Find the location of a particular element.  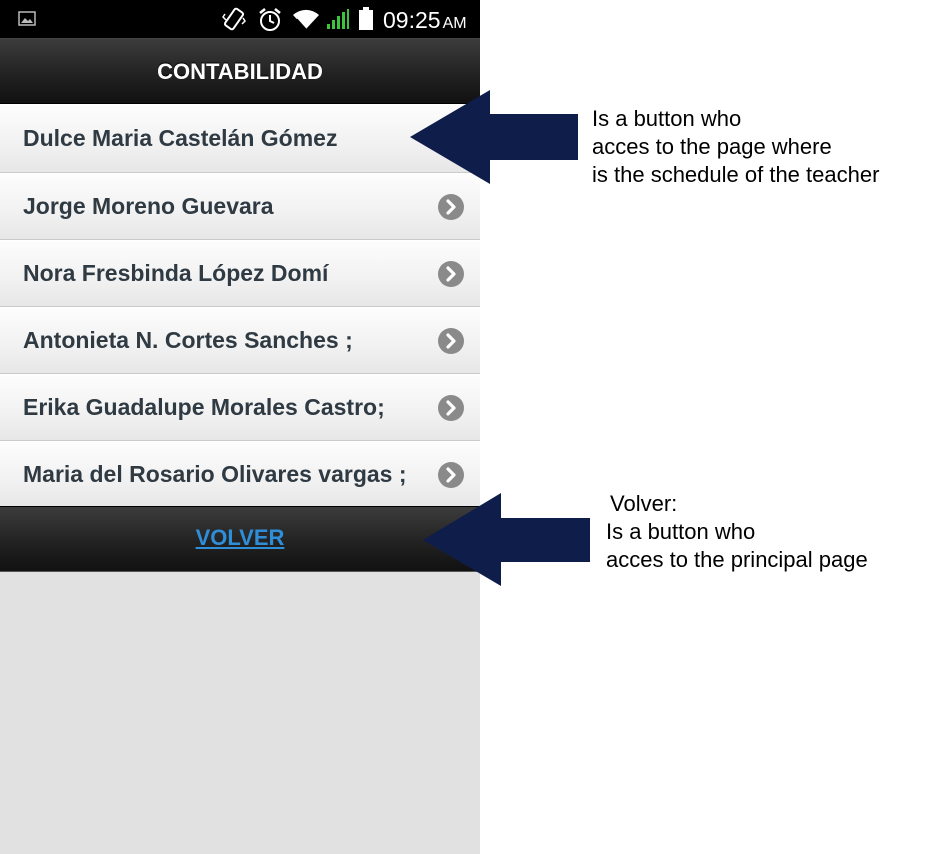

list-item: Maria del Rosario Olivares vargas ; is located at coordinates (240, 474).